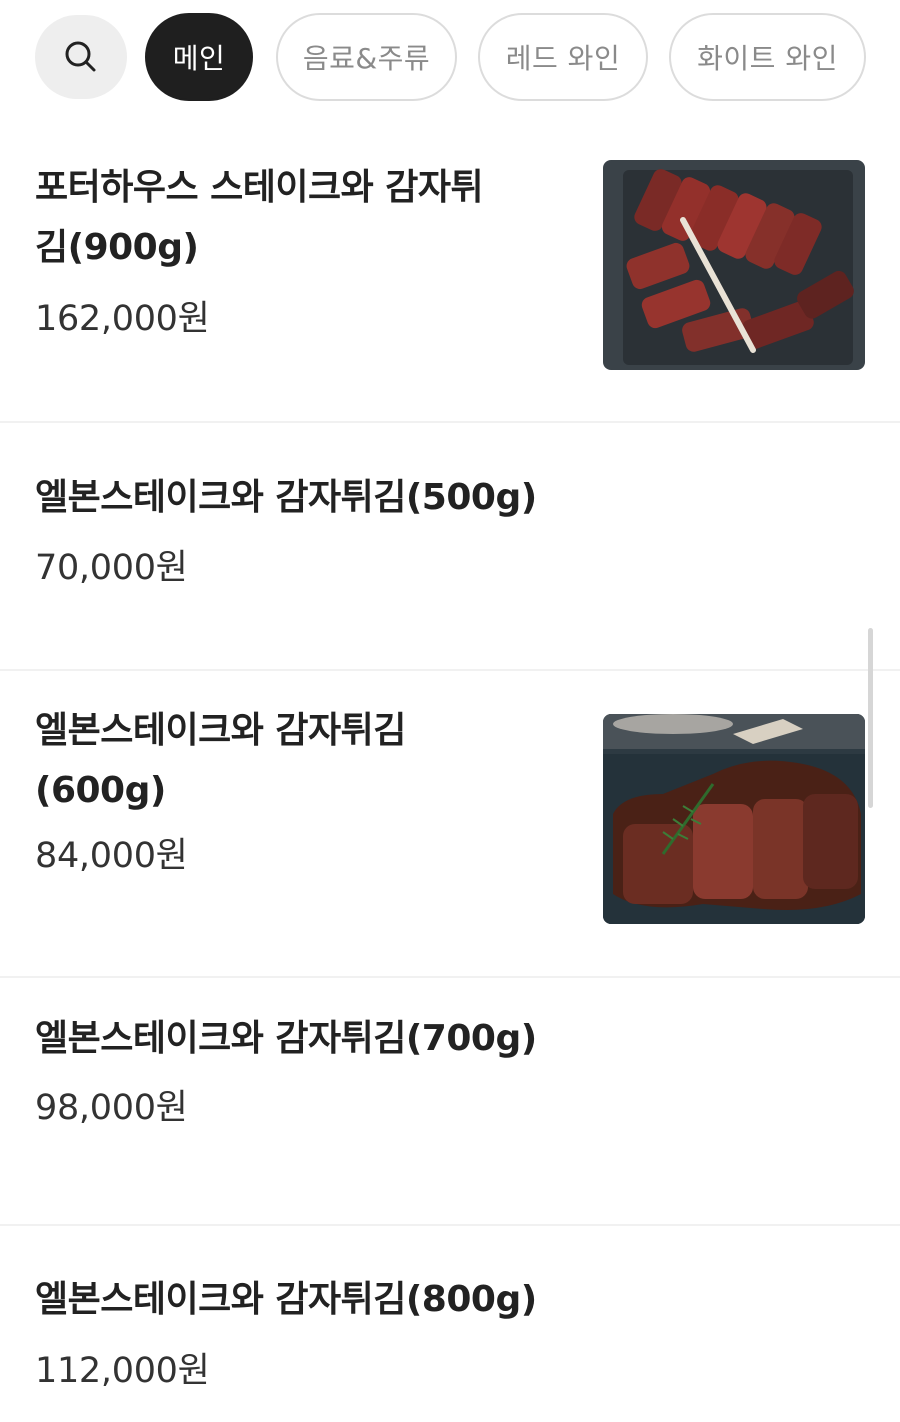  What do you see at coordinates (122, 319) in the screenshot?
I see `menu-item-price: 162,000원` at bounding box center [122, 319].